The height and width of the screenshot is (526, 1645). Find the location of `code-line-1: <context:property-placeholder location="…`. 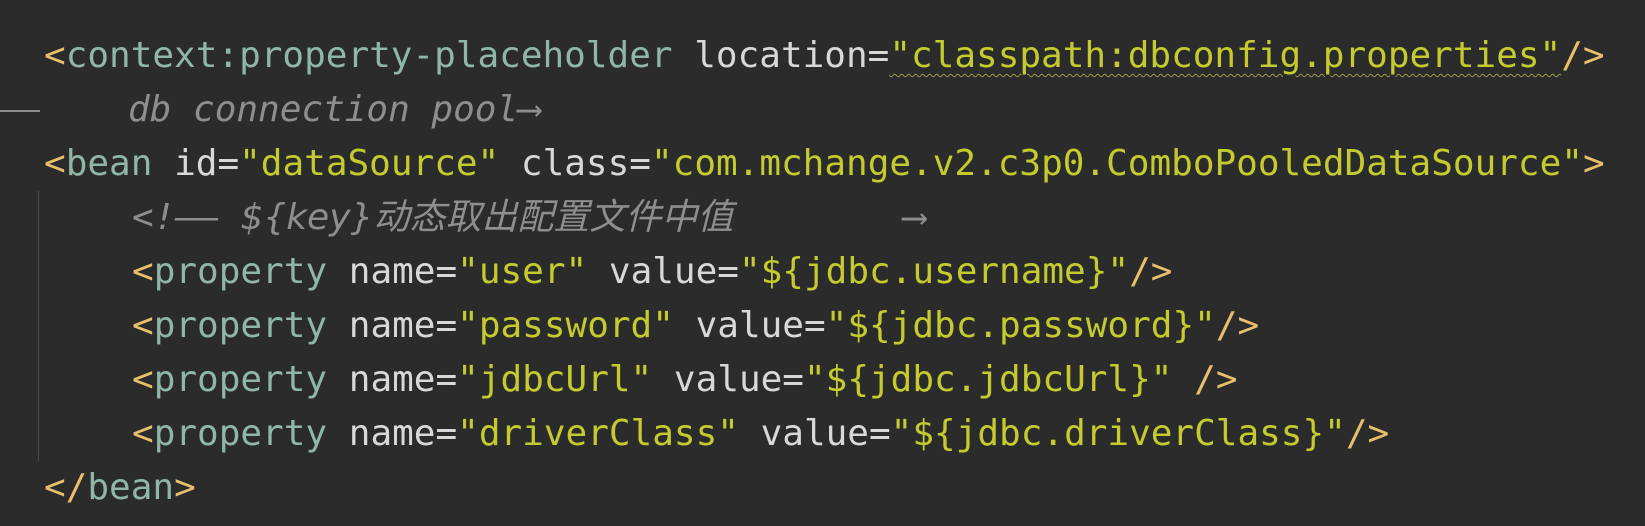

code-line-1: <context:property-placeholder location="… is located at coordinates (824, 56).